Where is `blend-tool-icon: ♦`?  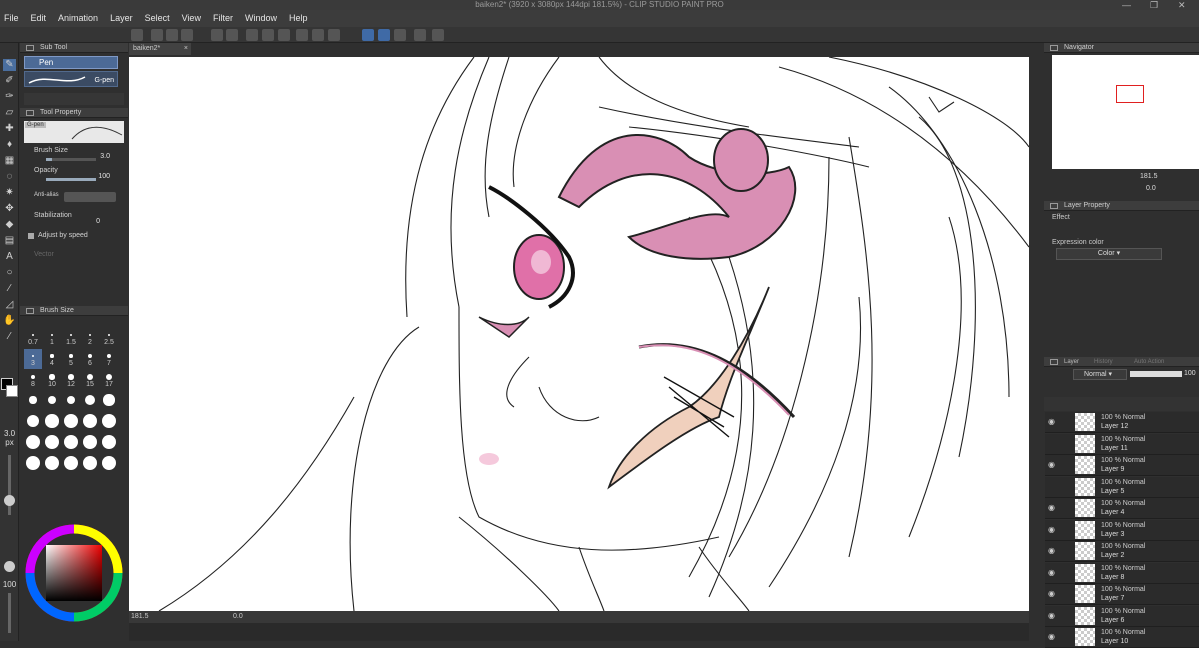 blend-tool-icon: ♦ is located at coordinates (9, 145).